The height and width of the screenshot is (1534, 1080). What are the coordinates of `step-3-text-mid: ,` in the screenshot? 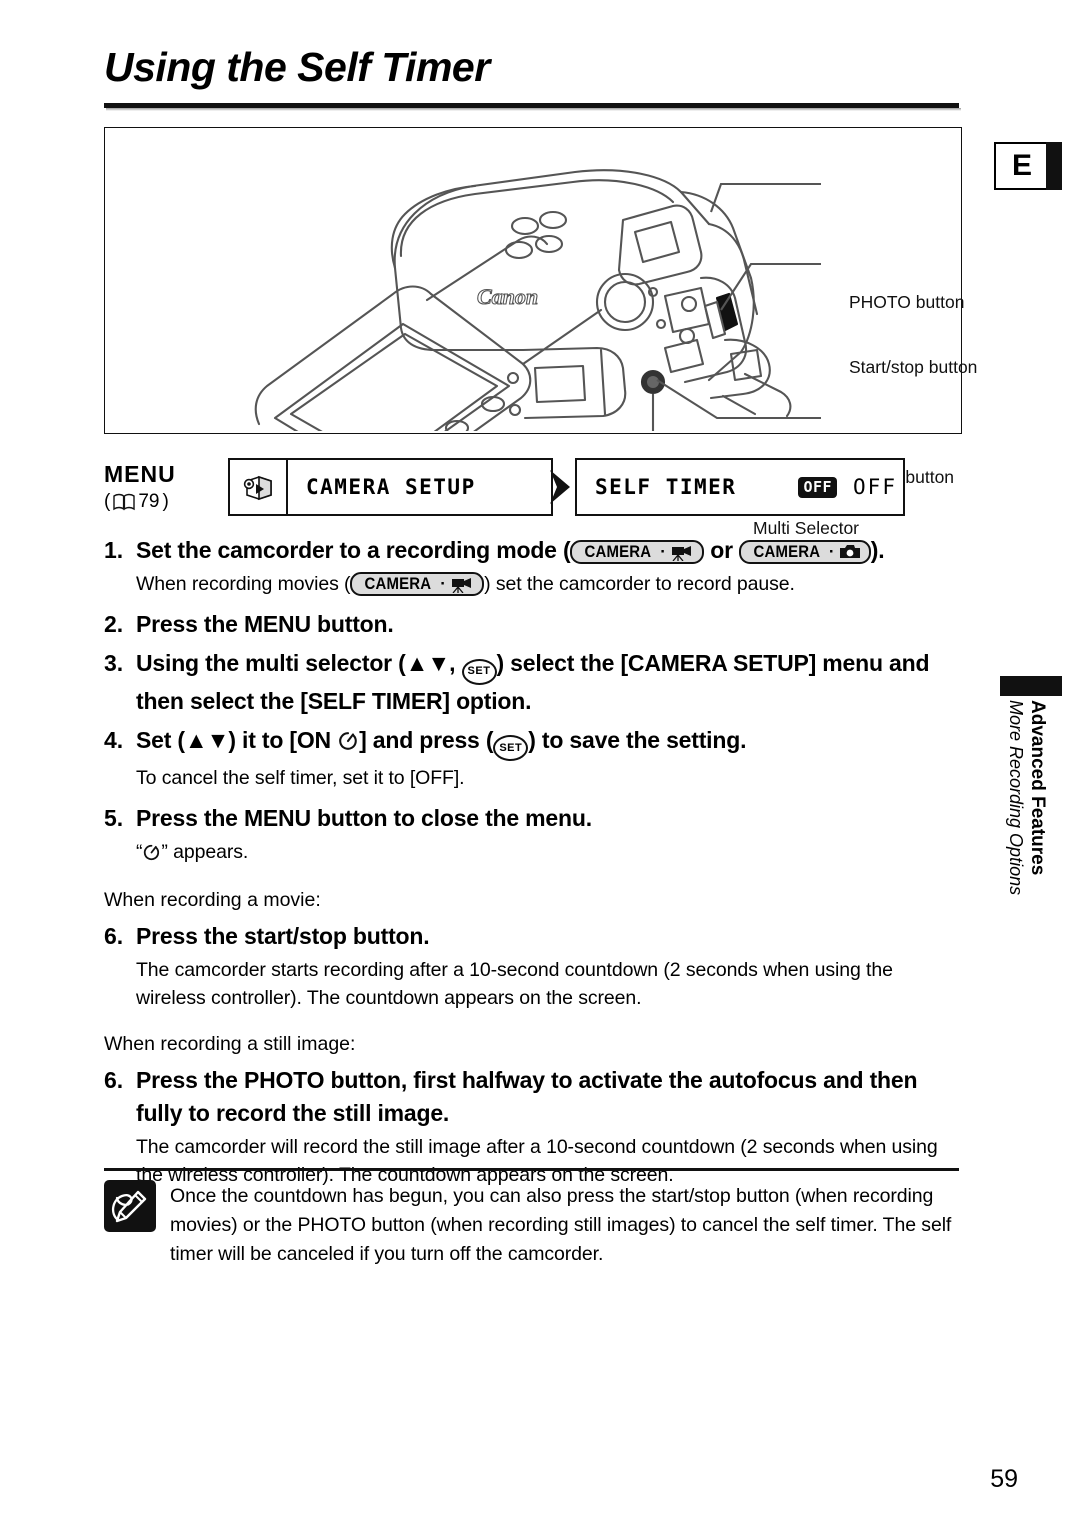 It's located at (455, 663).